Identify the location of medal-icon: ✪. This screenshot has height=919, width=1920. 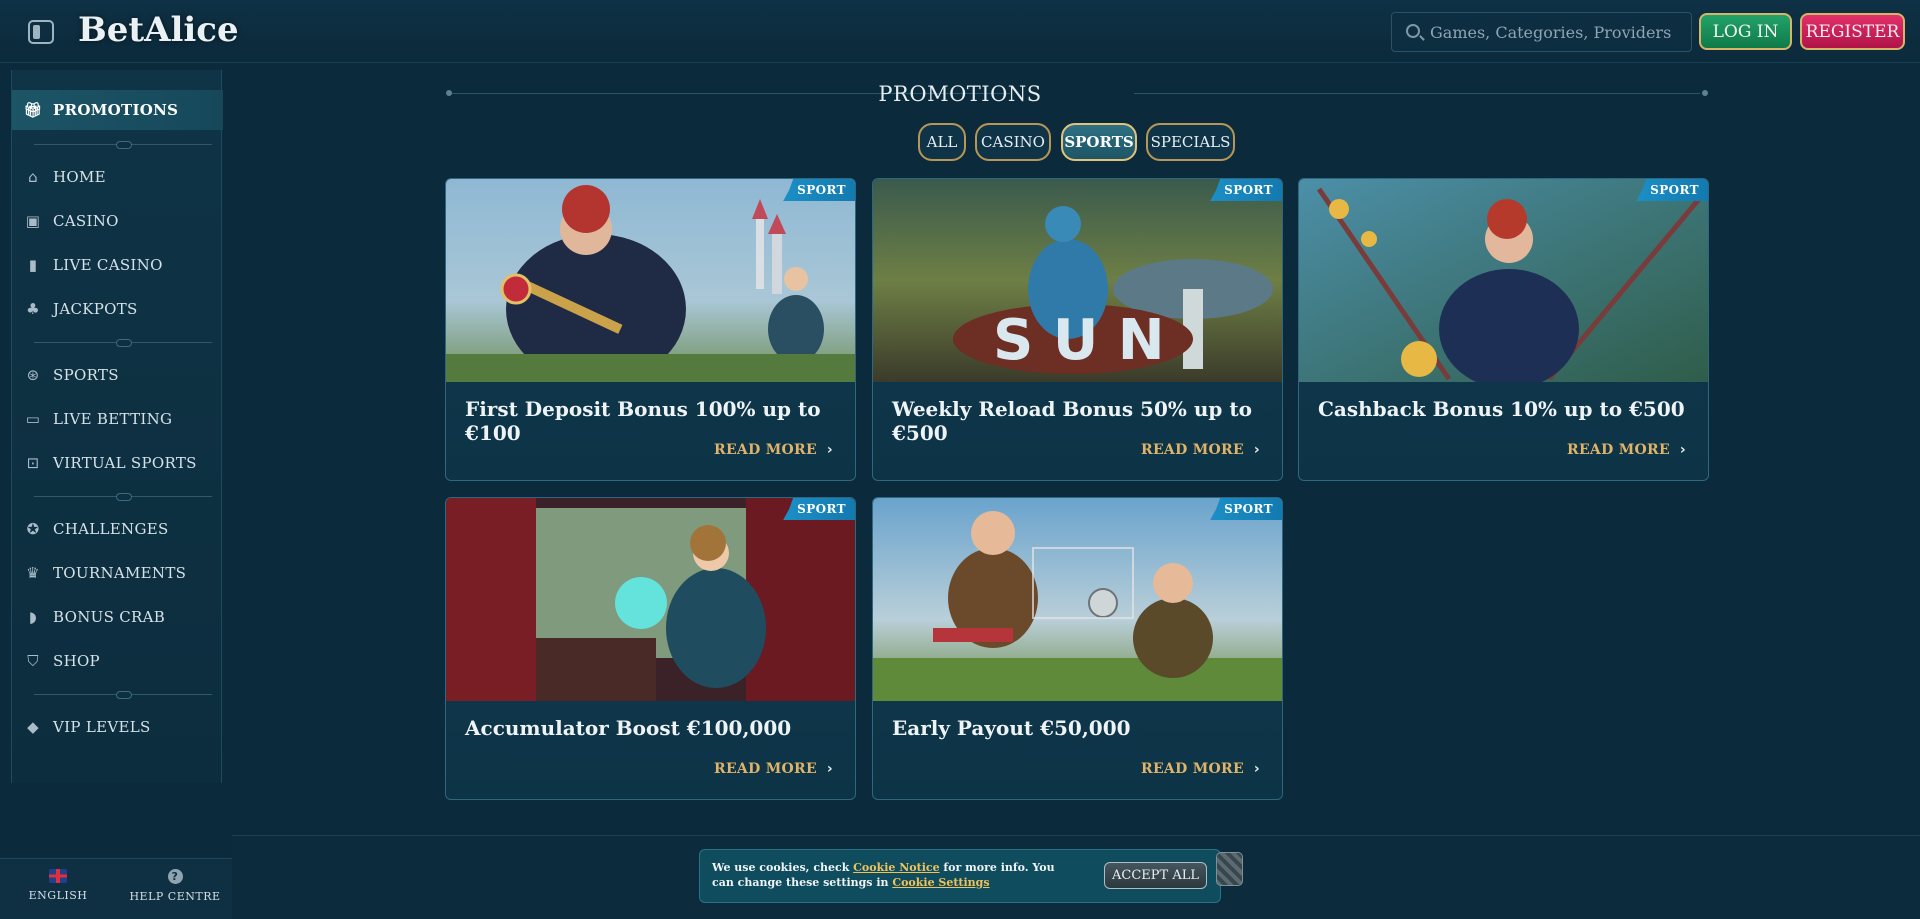
(33, 529).